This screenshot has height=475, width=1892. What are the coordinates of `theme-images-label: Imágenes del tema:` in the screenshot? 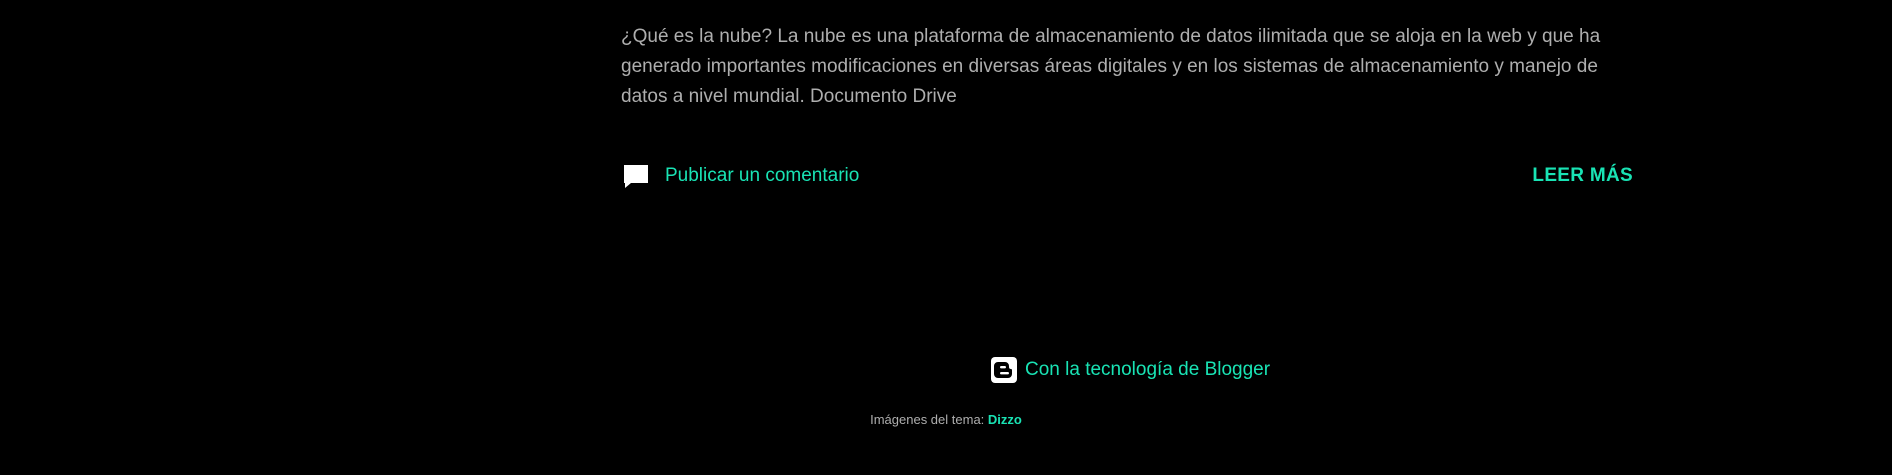 It's located at (927, 419).